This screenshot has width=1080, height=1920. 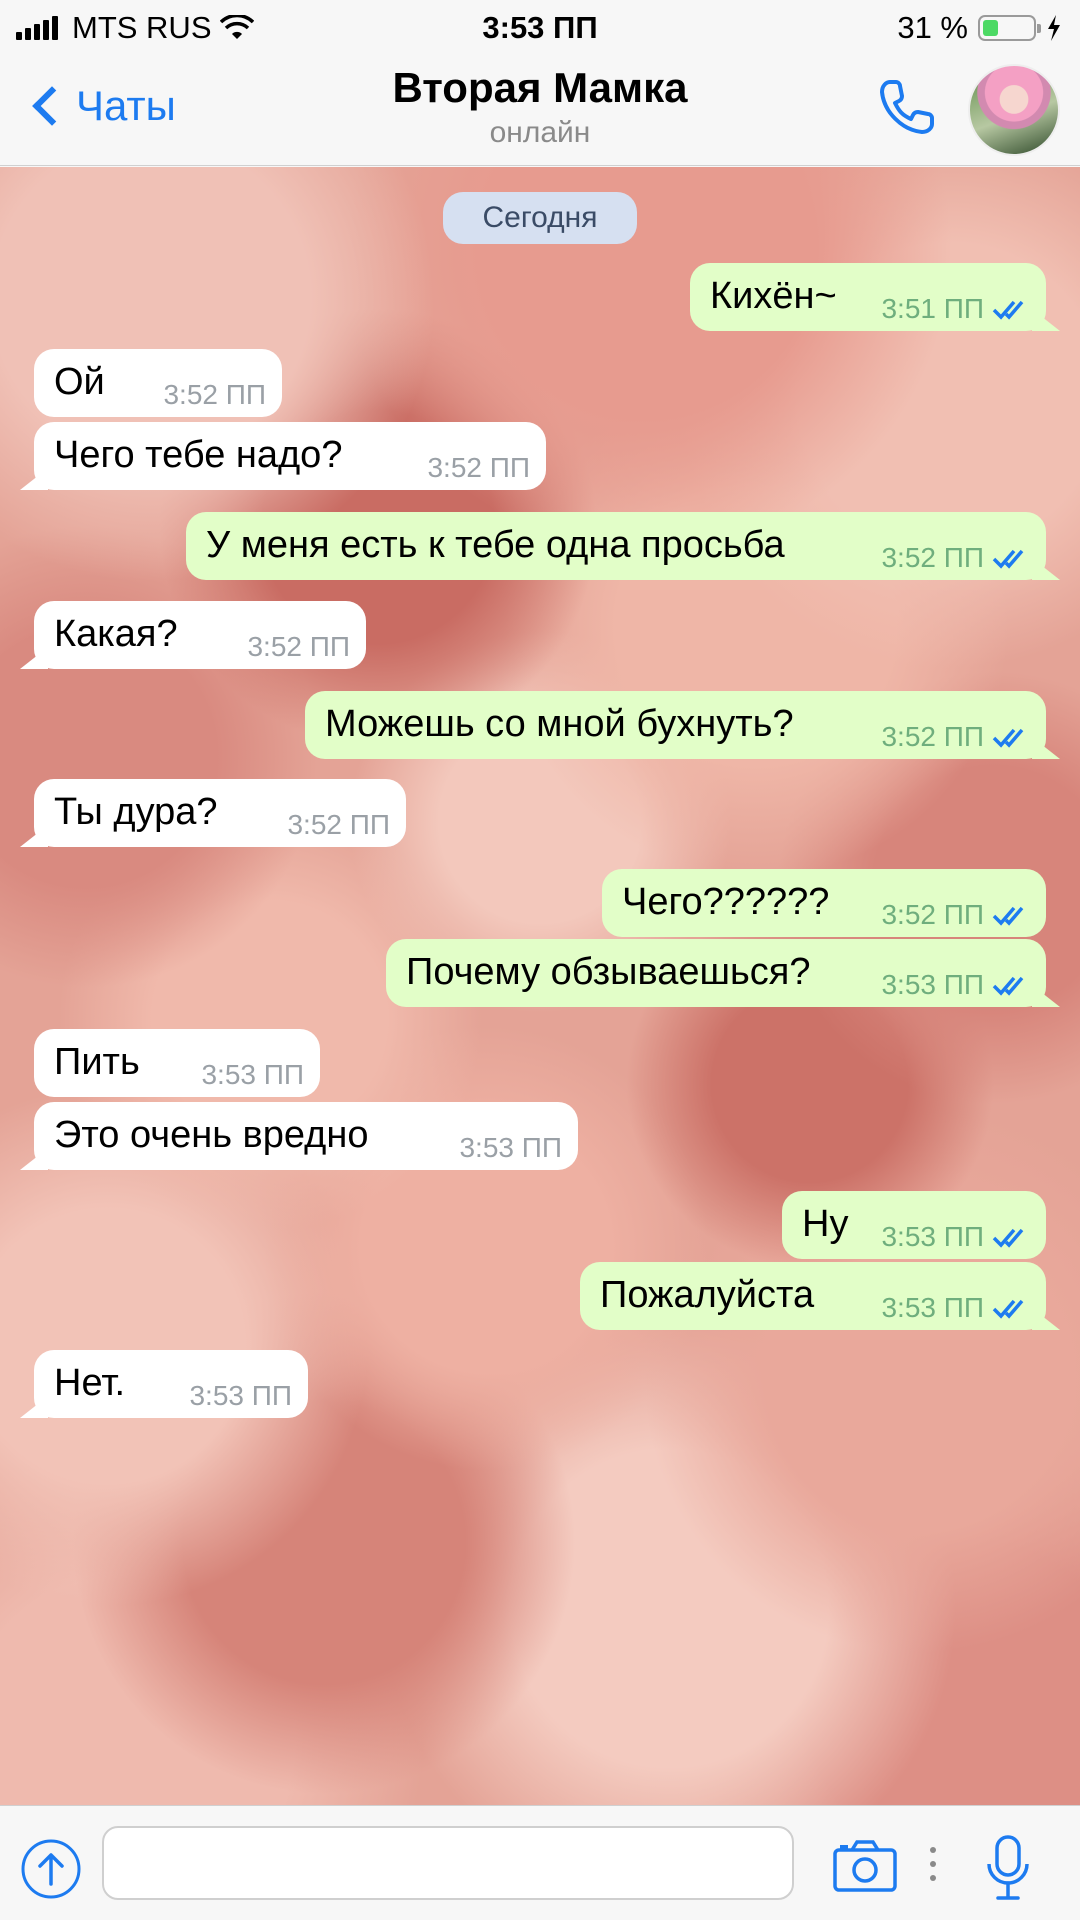 I want to click on message-bubble-outgoing: У меня есть к тебе одна просьба 3:52 ПП, so click(x=616, y=546).